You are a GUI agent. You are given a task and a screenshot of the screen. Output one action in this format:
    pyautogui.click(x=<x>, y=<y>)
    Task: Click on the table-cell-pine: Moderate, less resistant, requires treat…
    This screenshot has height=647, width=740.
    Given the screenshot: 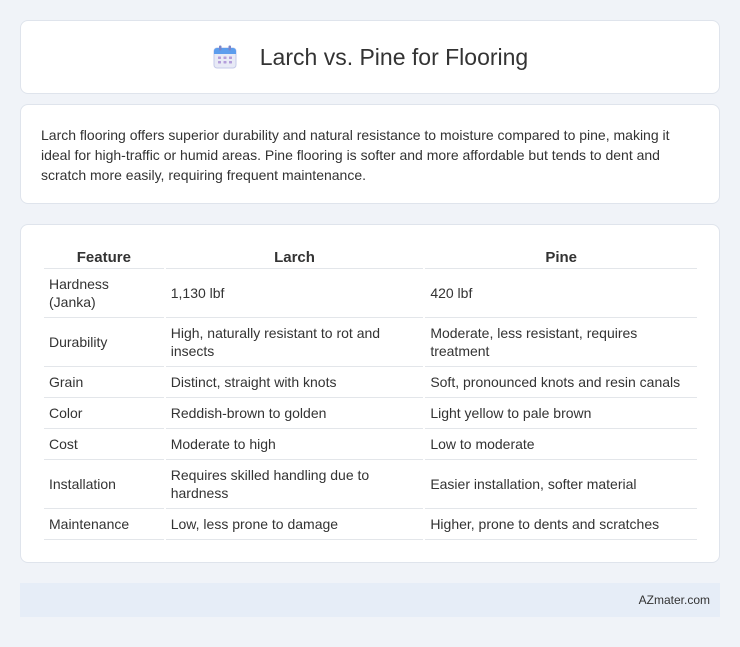 What is the action you would take?
    pyautogui.click(x=561, y=342)
    